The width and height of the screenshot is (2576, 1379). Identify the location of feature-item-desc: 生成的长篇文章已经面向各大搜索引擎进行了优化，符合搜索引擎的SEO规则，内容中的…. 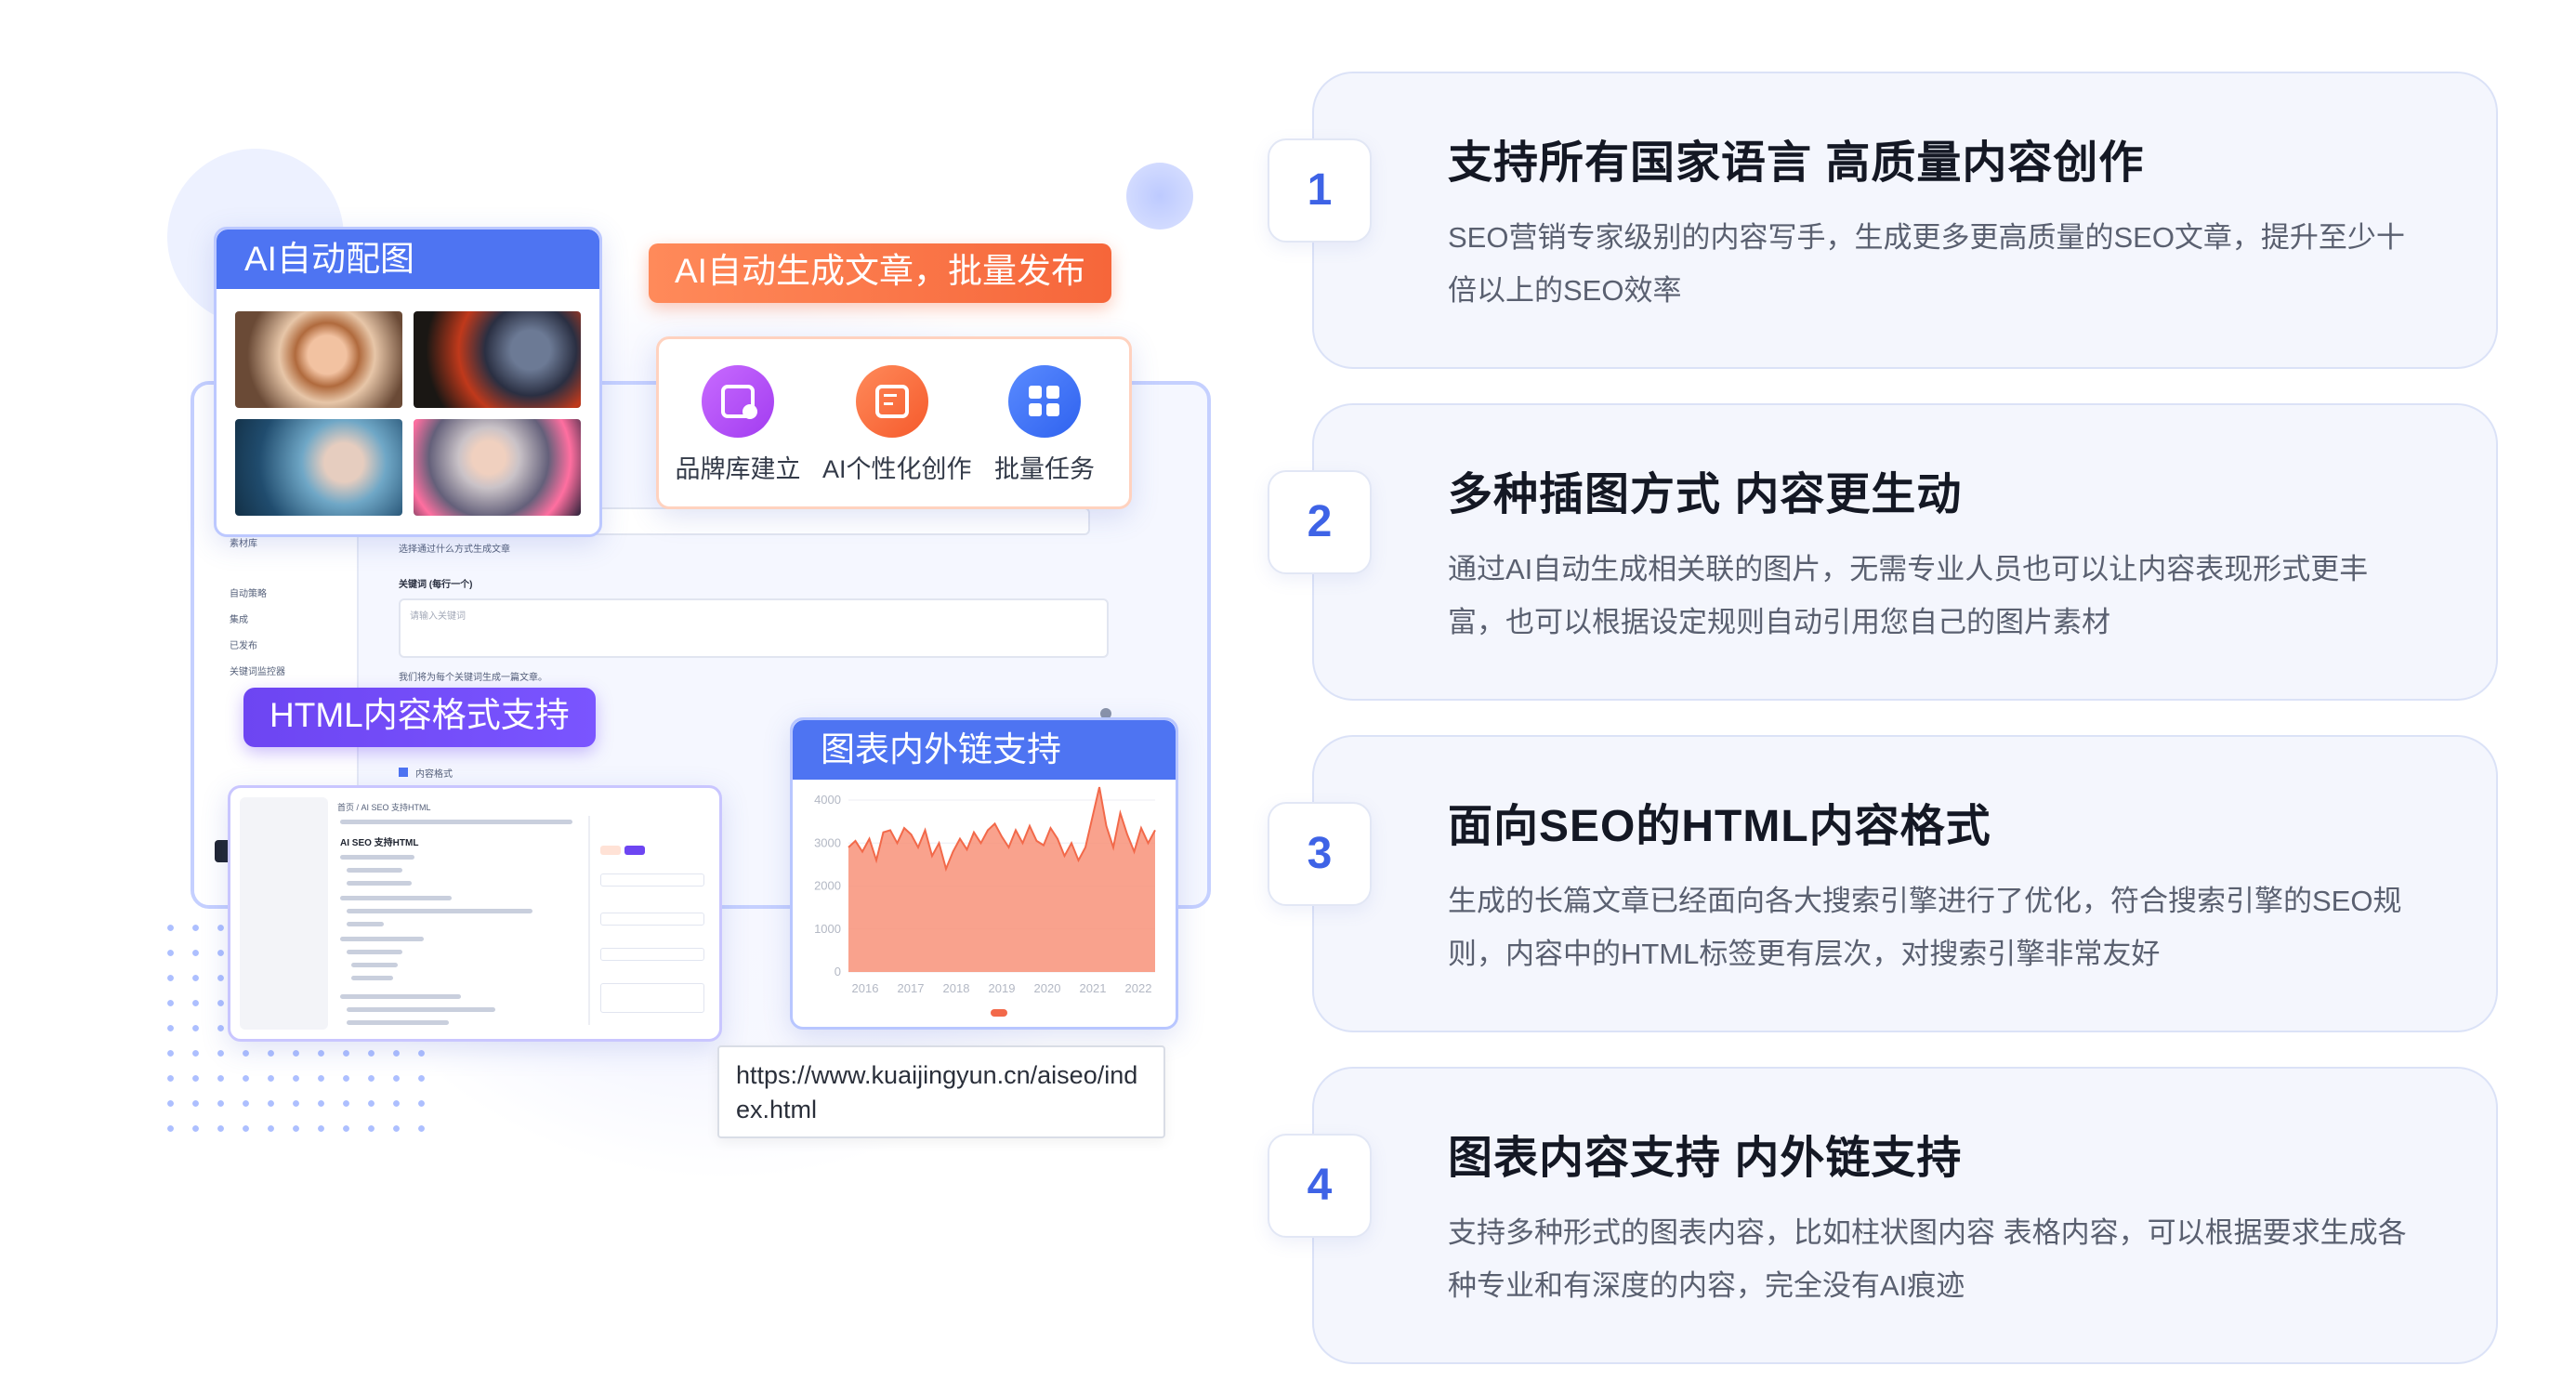
(1925, 927).